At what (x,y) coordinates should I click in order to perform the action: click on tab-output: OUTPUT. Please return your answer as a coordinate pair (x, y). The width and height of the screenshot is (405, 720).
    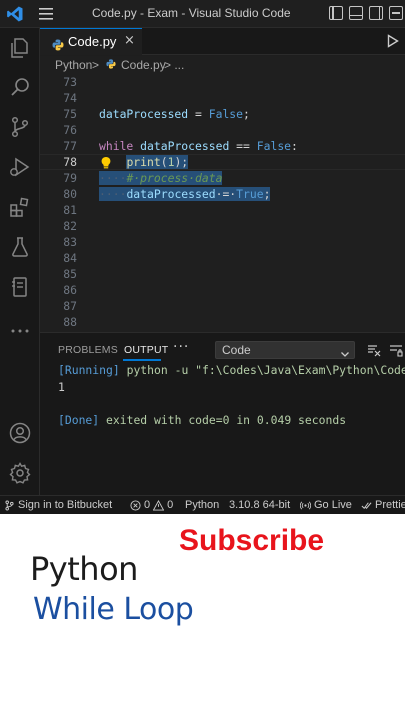
    Looking at the image, I should click on (146, 350).